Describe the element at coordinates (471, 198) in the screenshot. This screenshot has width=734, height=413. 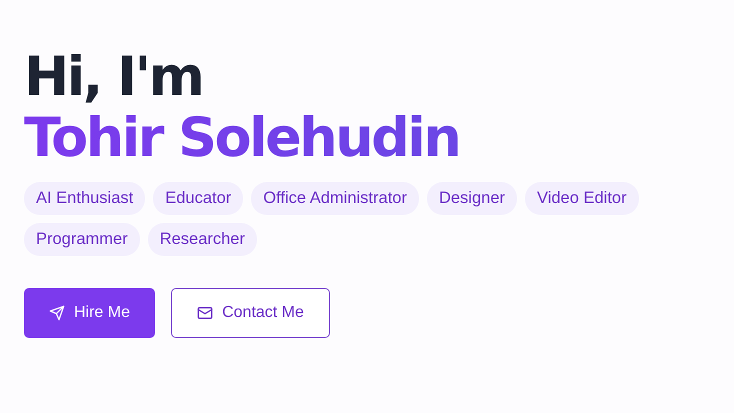
I see `skill-tag: Designer` at that location.